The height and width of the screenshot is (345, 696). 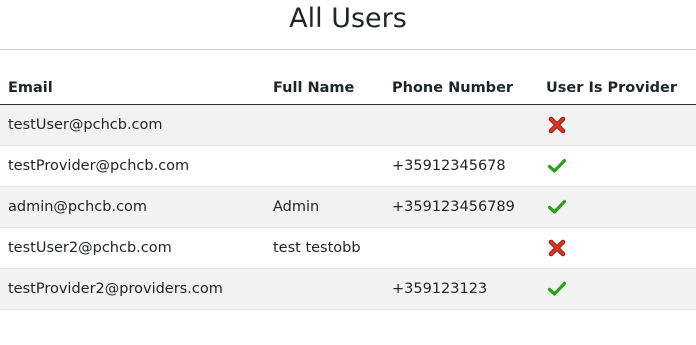 What do you see at coordinates (324, 248) in the screenshot?
I see `cell-full-name: test testobb` at bounding box center [324, 248].